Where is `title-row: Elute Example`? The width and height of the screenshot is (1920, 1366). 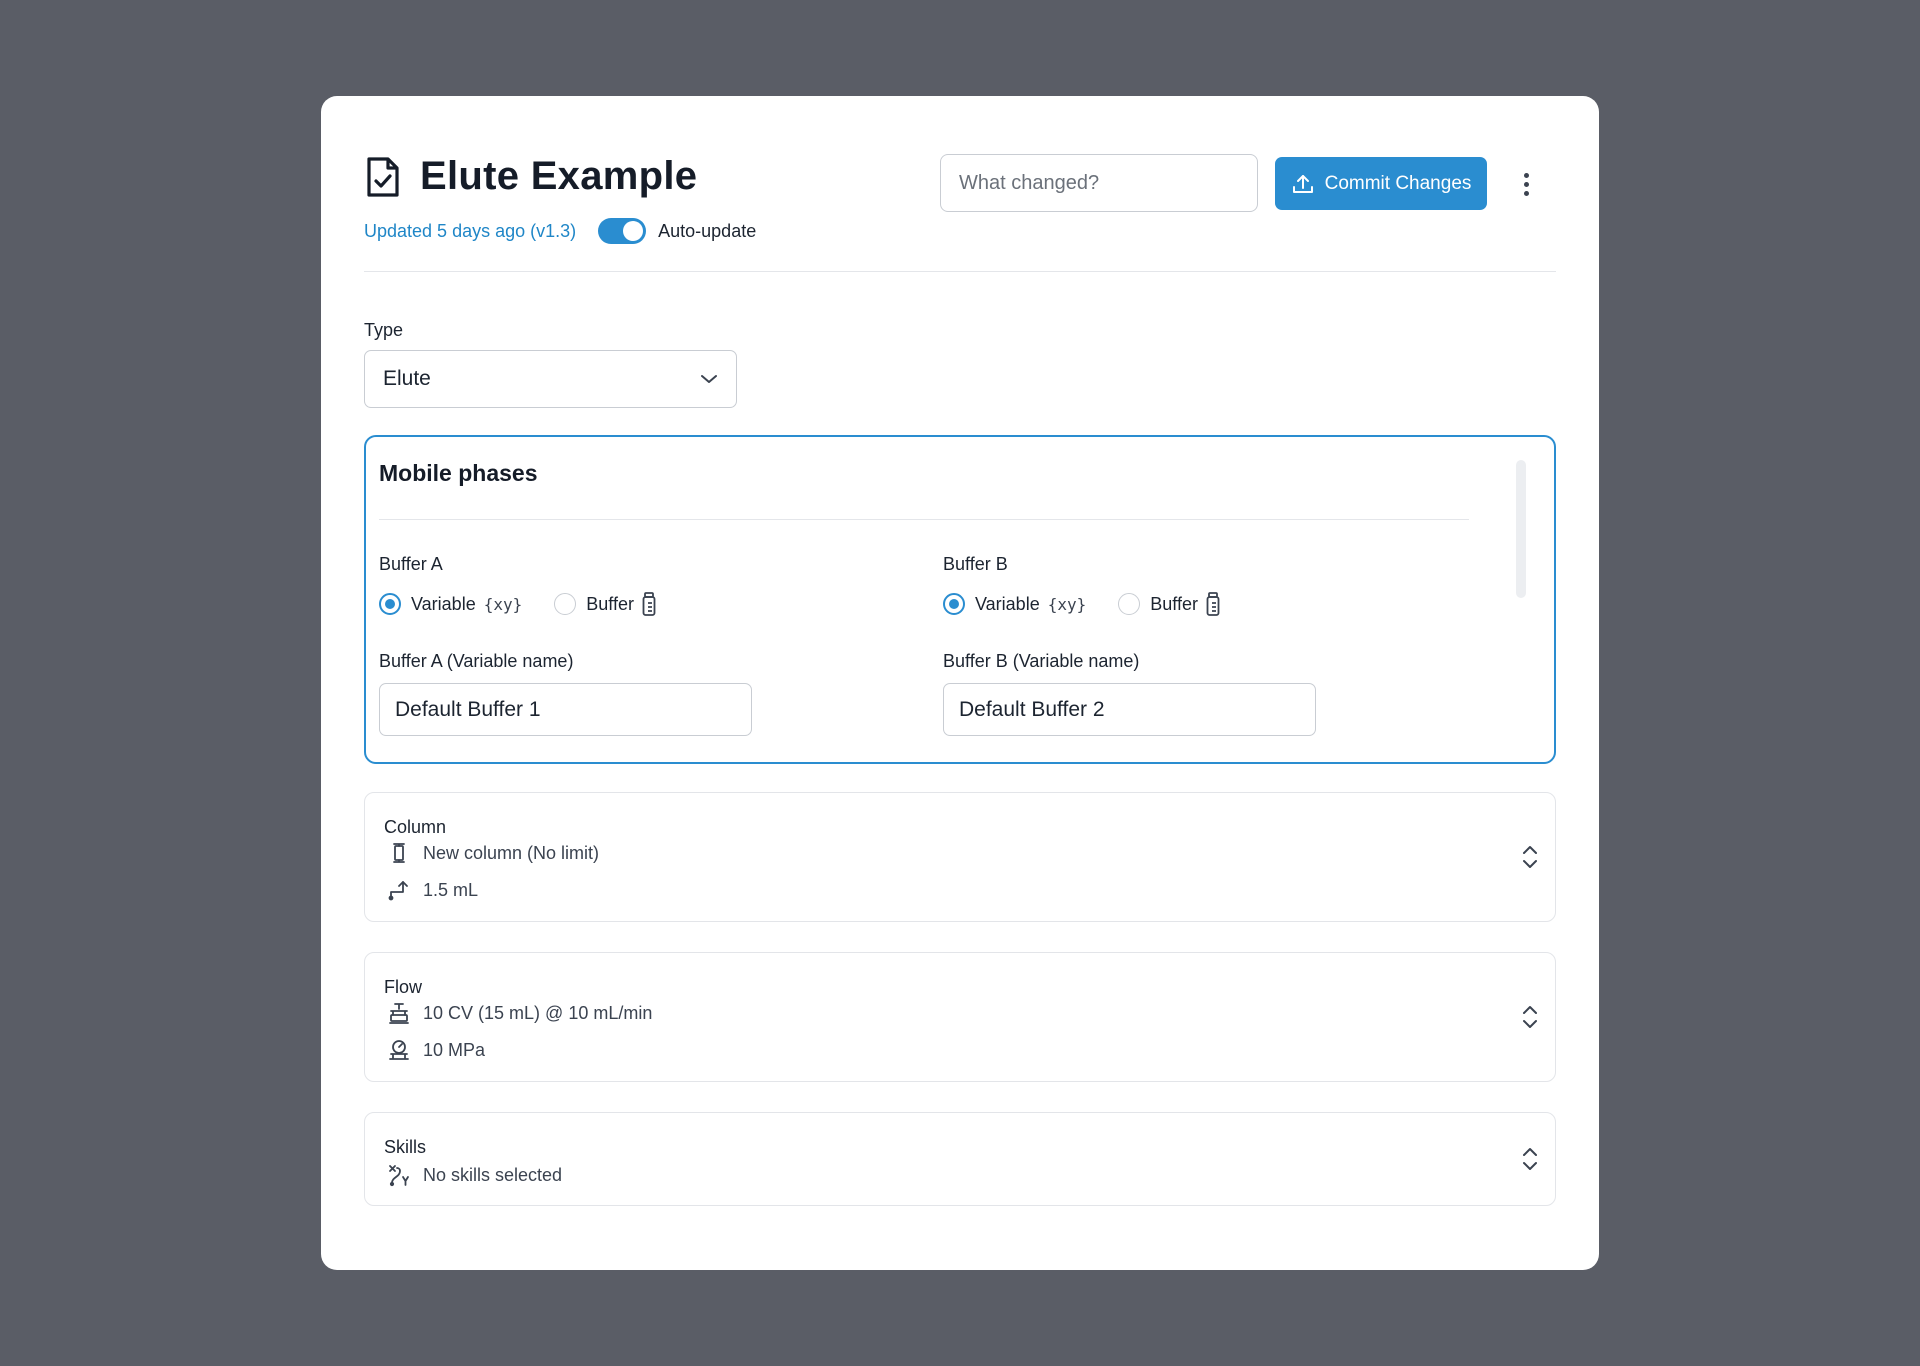
title-row: Elute Example is located at coordinates (530, 176).